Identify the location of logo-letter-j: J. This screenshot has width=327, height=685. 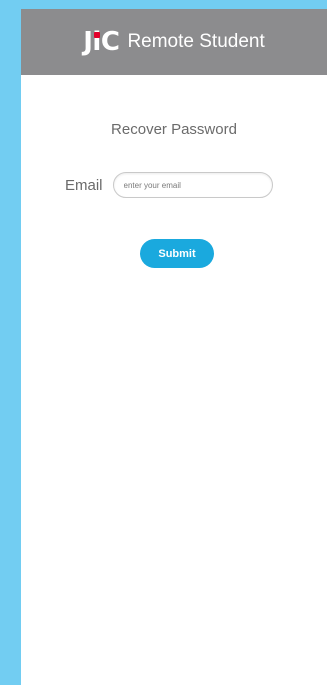
(88, 42).